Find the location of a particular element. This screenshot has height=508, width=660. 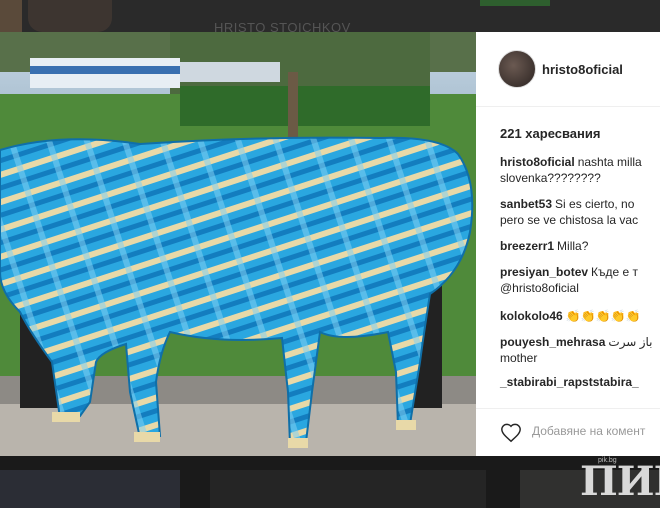

comment-mention-link: @hristo8oficial is located at coordinates (539, 288).